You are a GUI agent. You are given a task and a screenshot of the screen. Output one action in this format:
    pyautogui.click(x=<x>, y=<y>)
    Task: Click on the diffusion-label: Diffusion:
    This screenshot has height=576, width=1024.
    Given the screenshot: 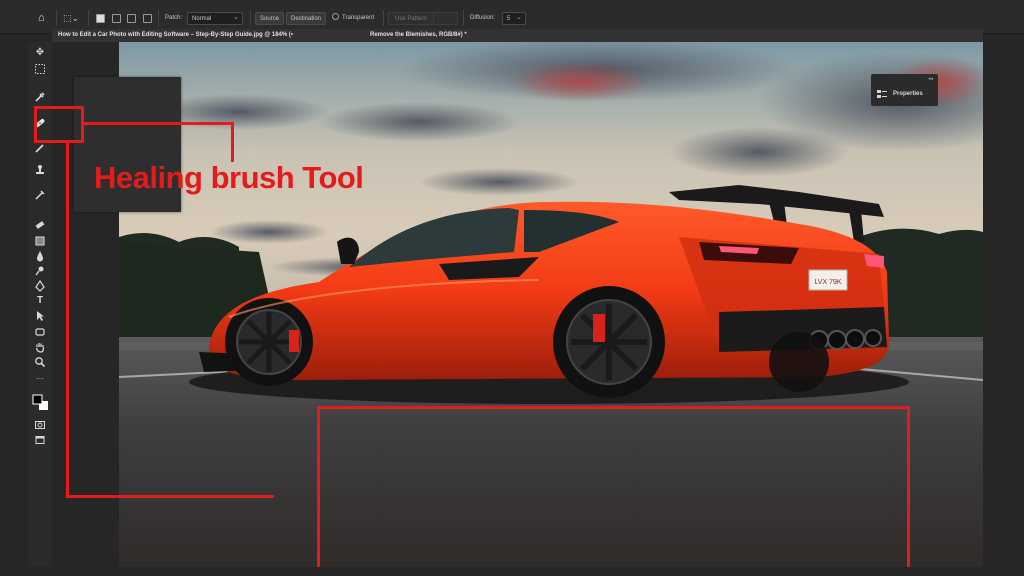 What is the action you would take?
    pyautogui.click(x=482, y=18)
    